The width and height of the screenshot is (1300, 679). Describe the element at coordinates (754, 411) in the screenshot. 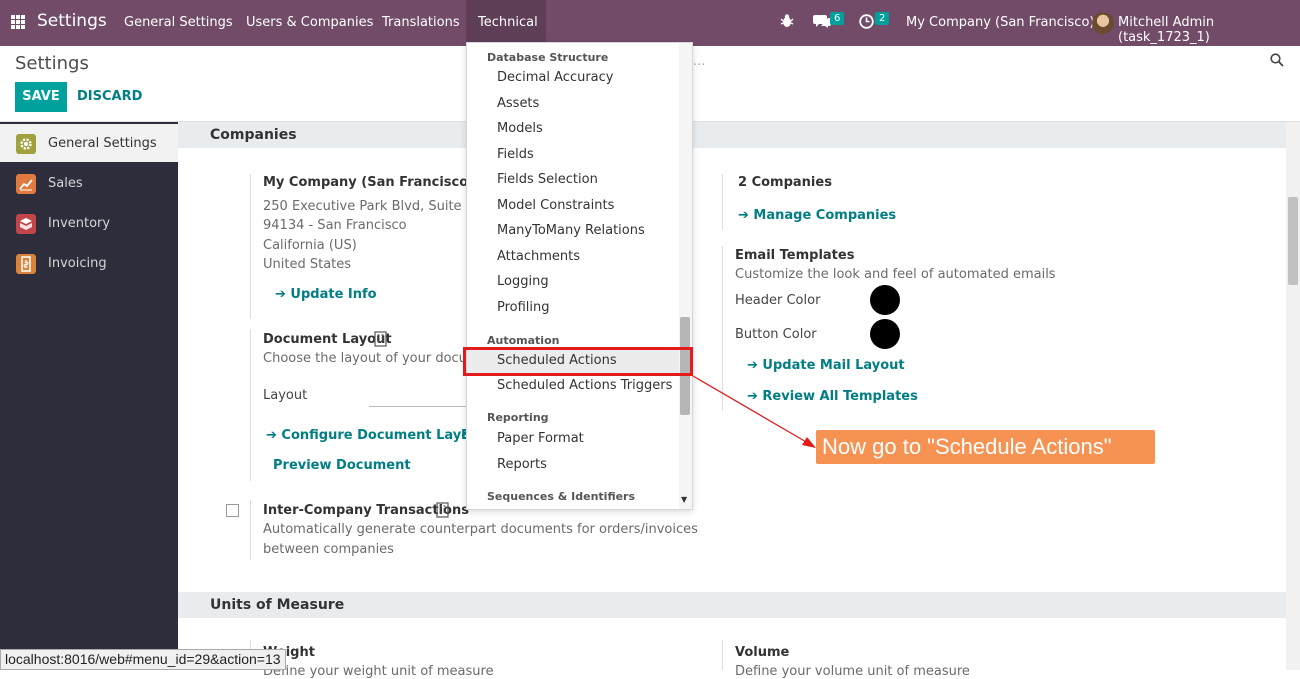

I see `annotation-arrow` at that location.